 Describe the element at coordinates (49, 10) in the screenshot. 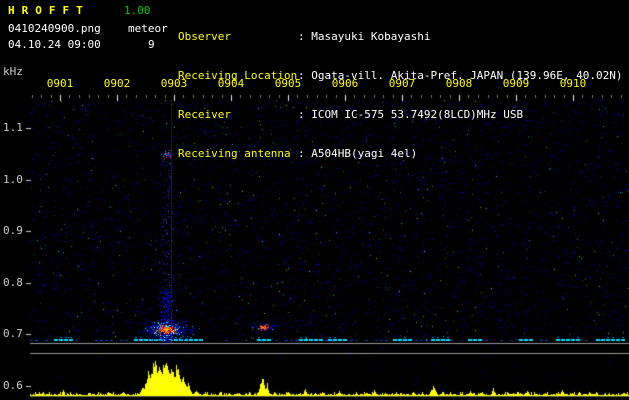

I see `app-title: HROFFT` at that location.